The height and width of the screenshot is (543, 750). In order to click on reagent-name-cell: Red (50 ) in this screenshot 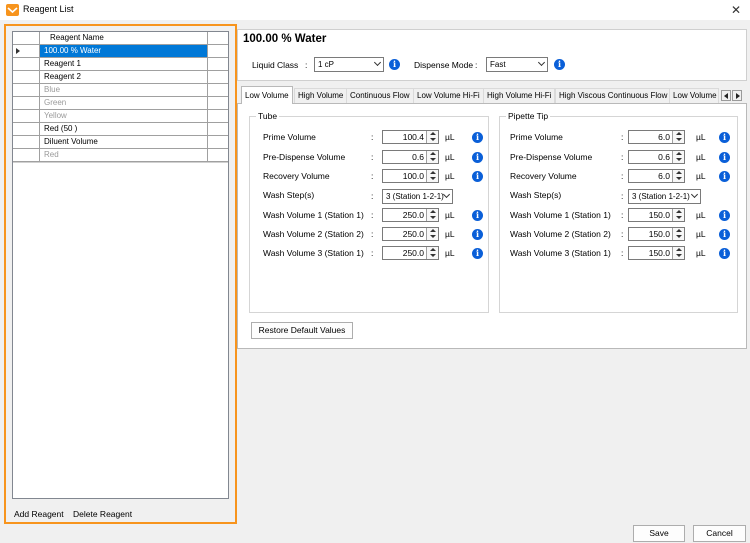, I will do `click(124, 129)`.